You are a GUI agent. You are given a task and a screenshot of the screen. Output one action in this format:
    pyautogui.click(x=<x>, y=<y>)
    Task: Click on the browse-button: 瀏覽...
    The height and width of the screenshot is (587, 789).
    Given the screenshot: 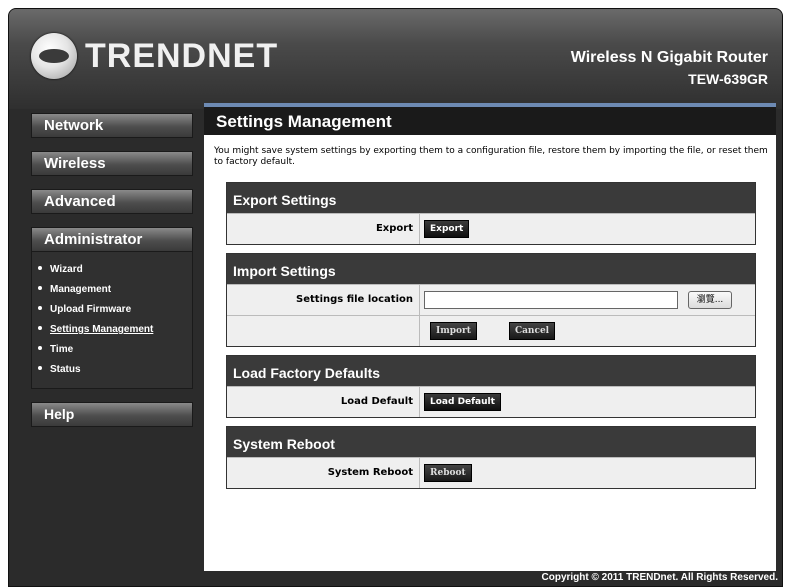 What is the action you would take?
    pyautogui.click(x=710, y=300)
    